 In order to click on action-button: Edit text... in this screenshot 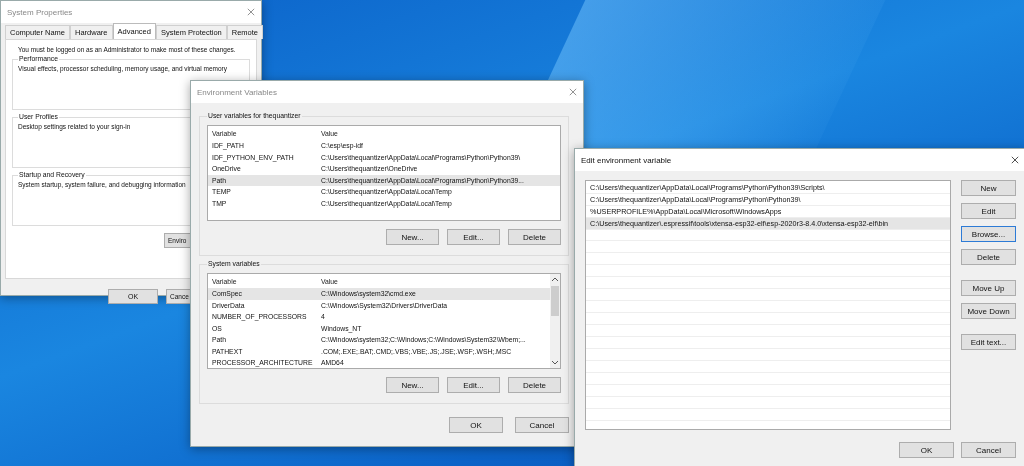, I will do `click(988, 342)`.